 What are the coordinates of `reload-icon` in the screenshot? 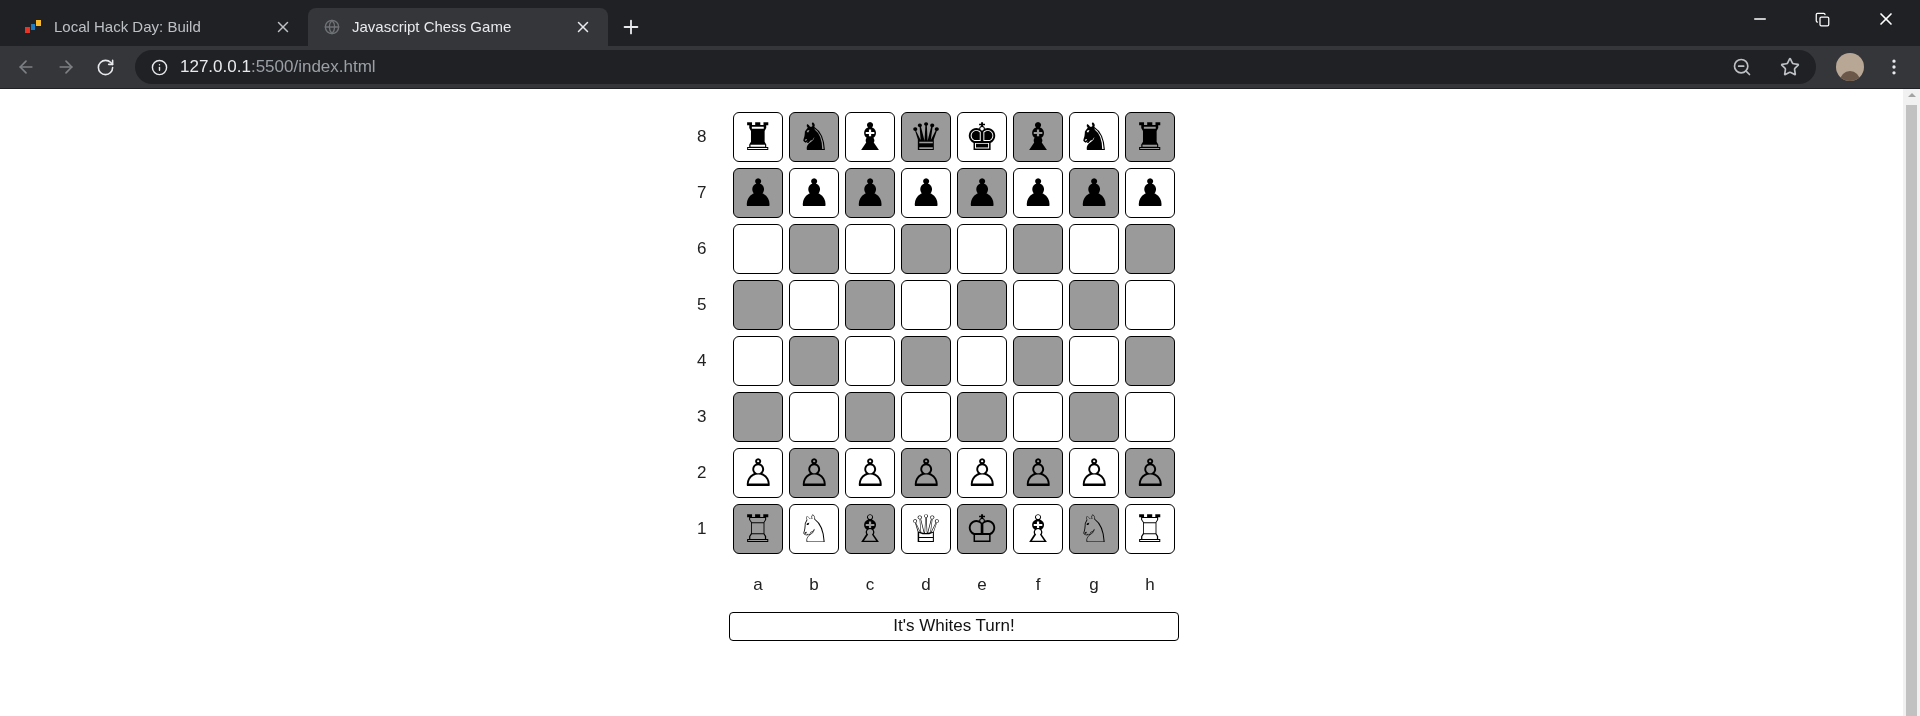 It's located at (105, 67).